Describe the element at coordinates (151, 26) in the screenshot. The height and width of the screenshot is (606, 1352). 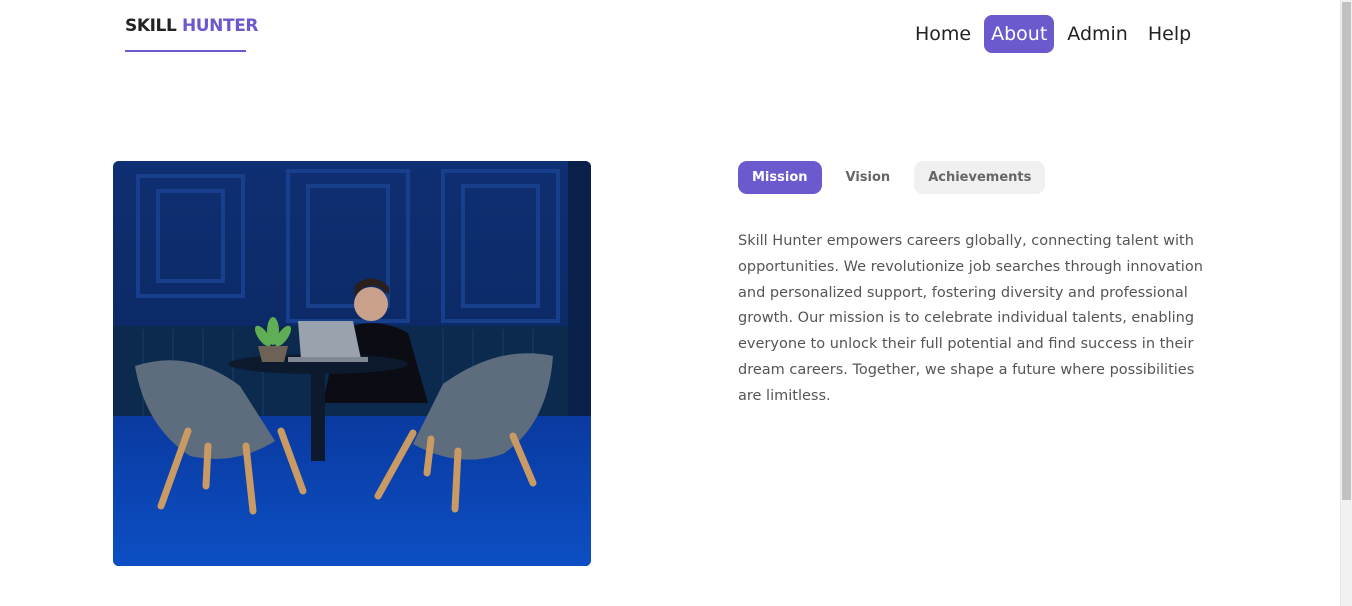
I see `logo-skill: SKILL` at that location.